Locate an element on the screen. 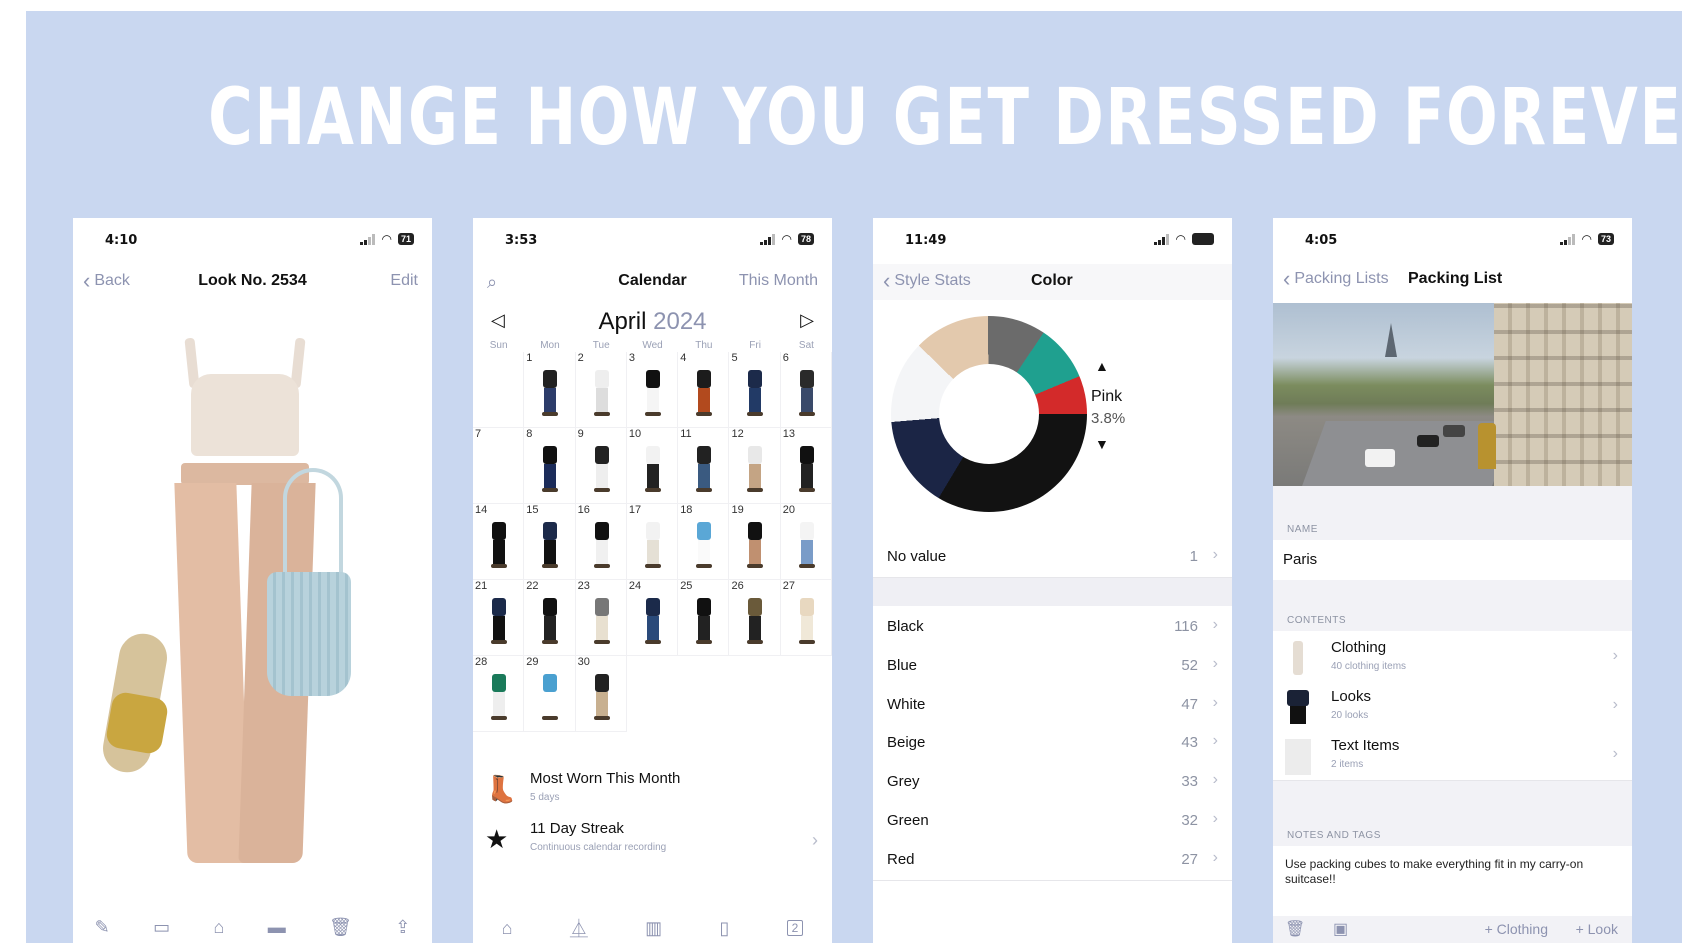 Image resolution: width=1698 pixels, height=943 pixels. share-icon: ⇪ is located at coordinates (402, 927).